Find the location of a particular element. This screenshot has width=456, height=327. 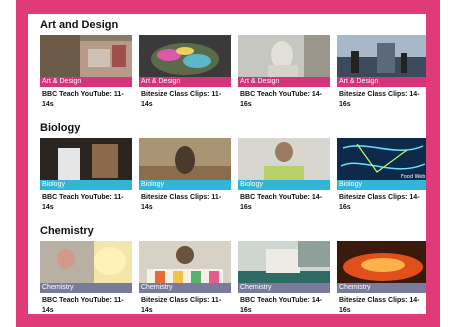

video-card: Biology BBC Teach YouTube: 11-14s is located at coordinates (86, 181).